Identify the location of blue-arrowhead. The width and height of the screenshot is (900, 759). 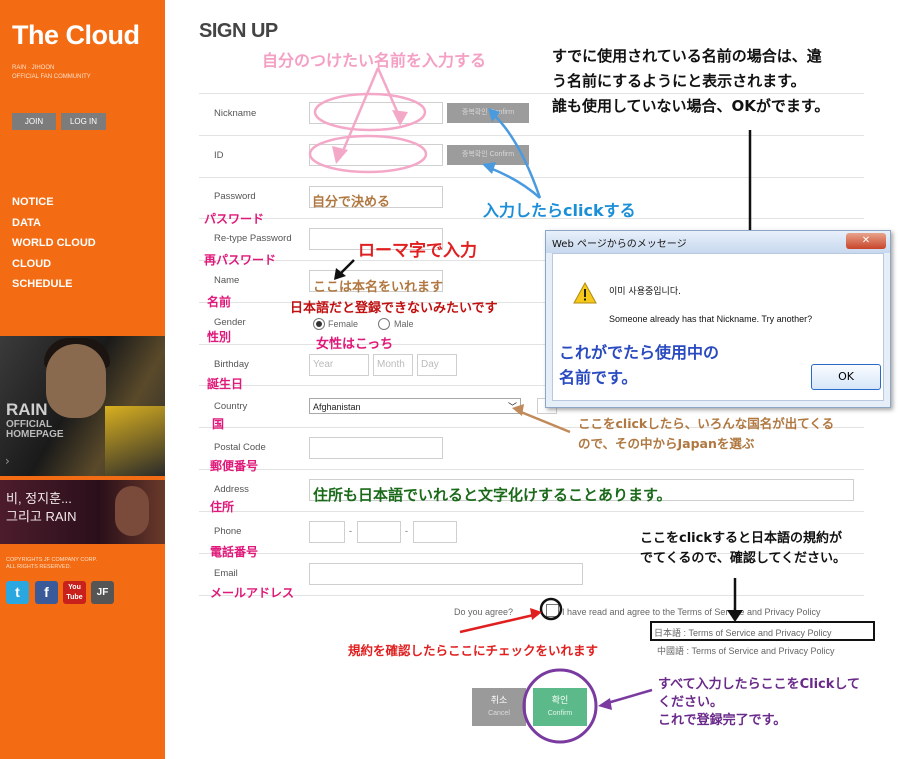
(489, 168).